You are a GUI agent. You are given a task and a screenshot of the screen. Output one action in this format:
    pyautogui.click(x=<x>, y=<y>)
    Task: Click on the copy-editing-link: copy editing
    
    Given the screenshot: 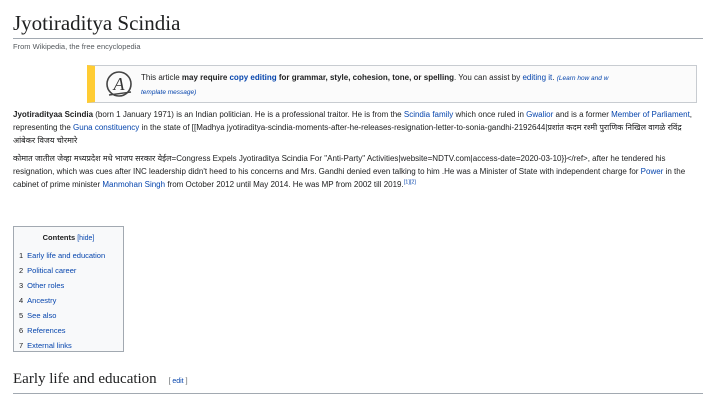 What is the action you would take?
    pyautogui.click(x=252, y=77)
    